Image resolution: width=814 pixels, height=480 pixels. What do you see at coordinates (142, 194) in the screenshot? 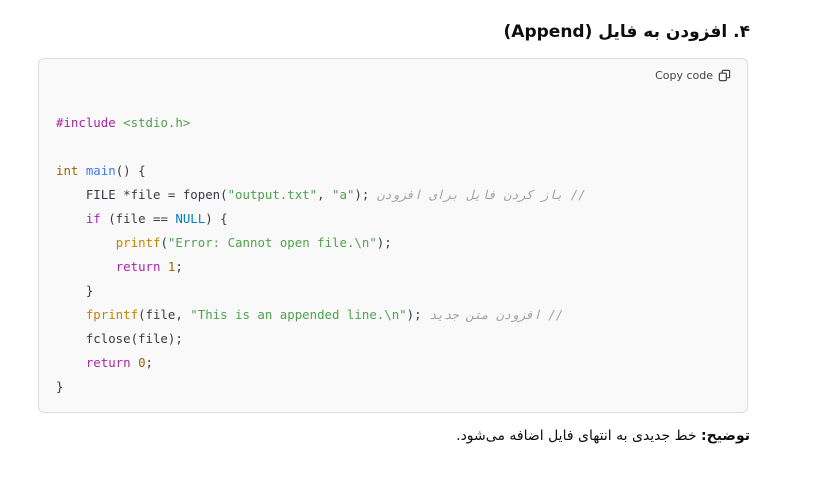
I see `code-token: FILE *file = fopen(` at bounding box center [142, 194].